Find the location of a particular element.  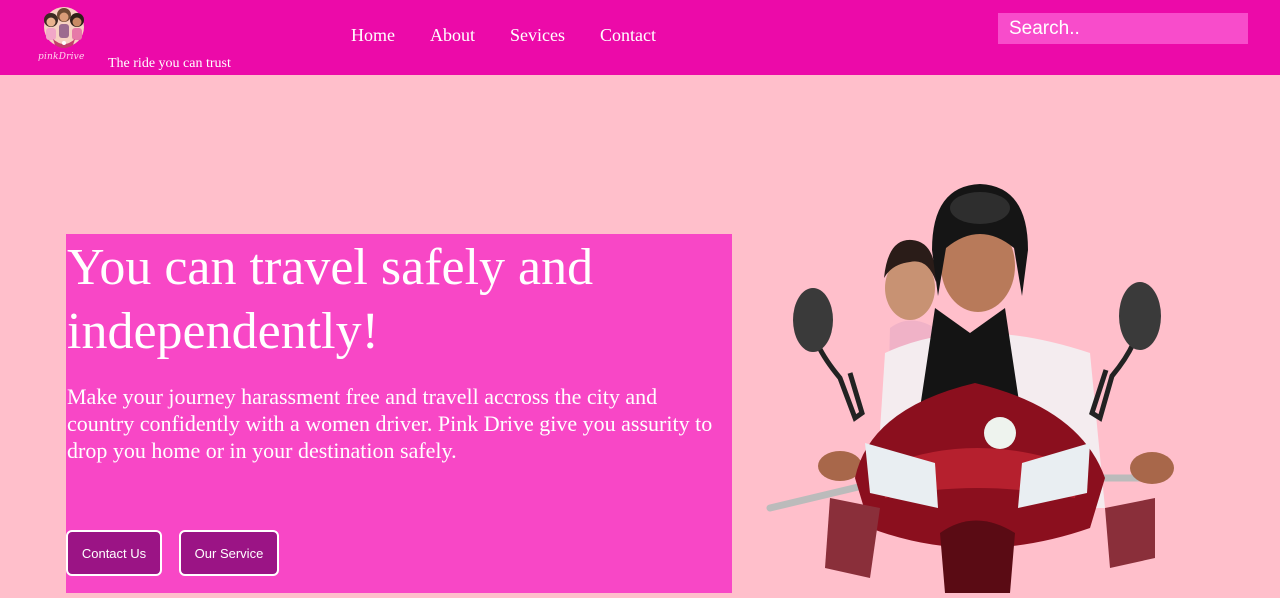

nav-contact-link: Contact is located at coordinates (628, 35).